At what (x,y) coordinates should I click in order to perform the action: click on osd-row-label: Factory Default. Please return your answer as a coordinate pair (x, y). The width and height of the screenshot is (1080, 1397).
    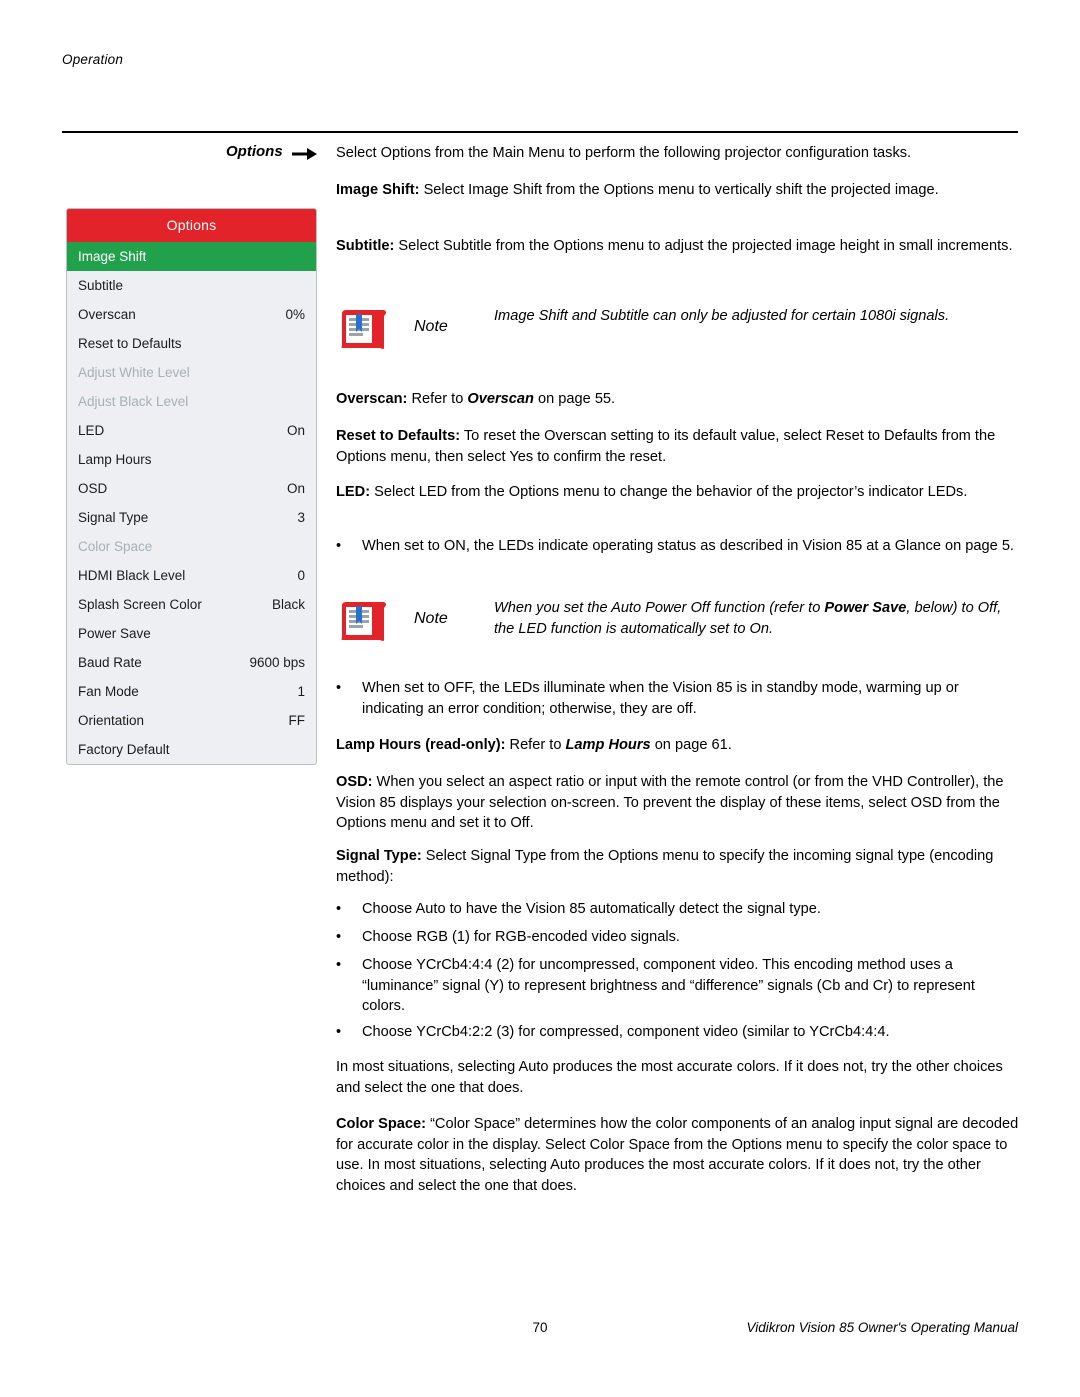
    Looking at the image, I should click on (124, 749).